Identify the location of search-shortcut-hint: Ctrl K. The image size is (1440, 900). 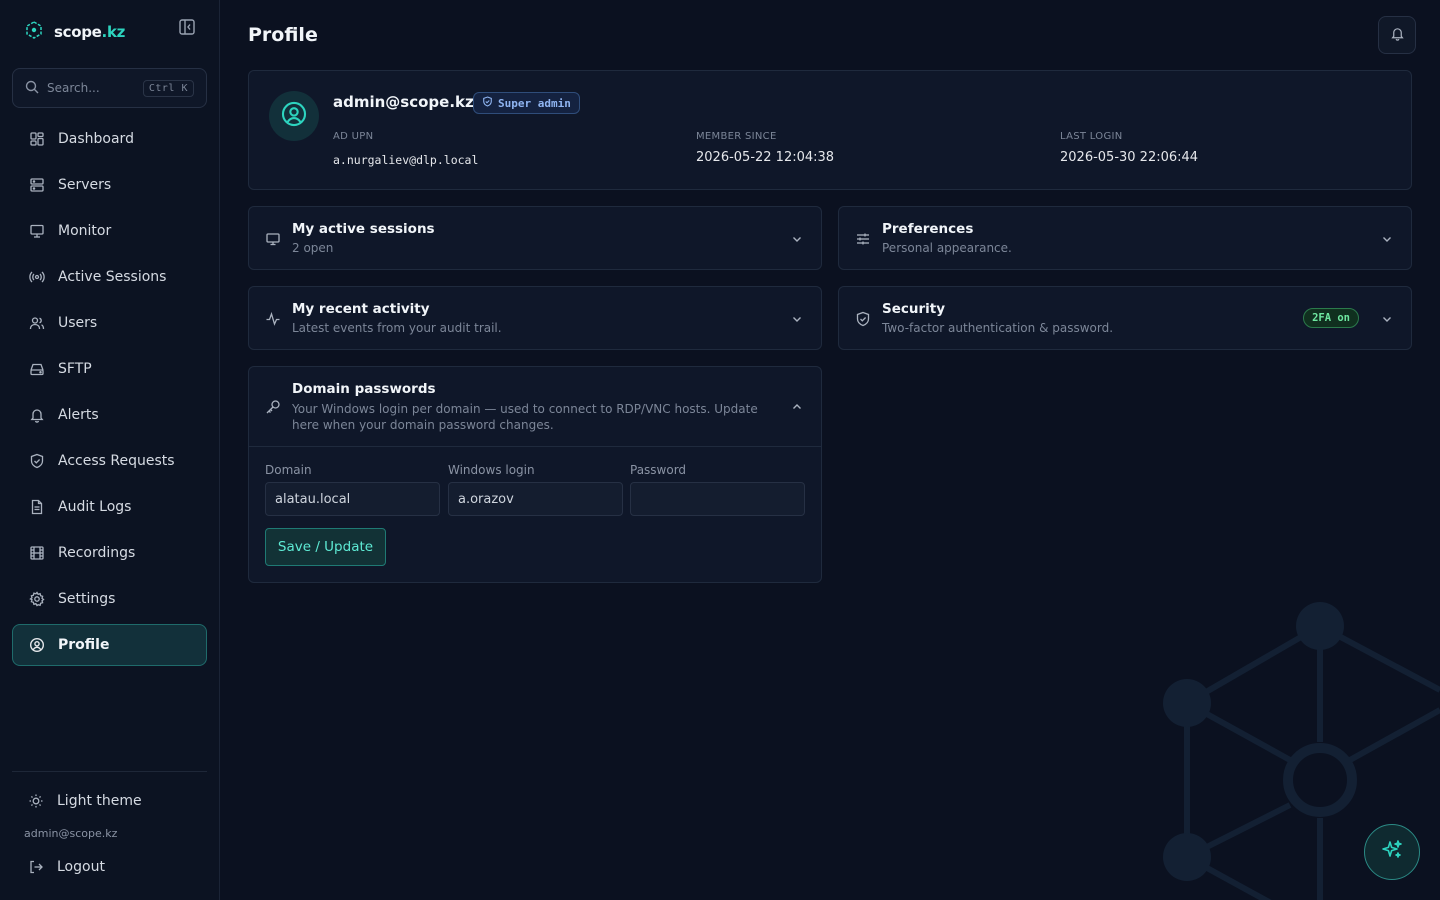
(168, 88).